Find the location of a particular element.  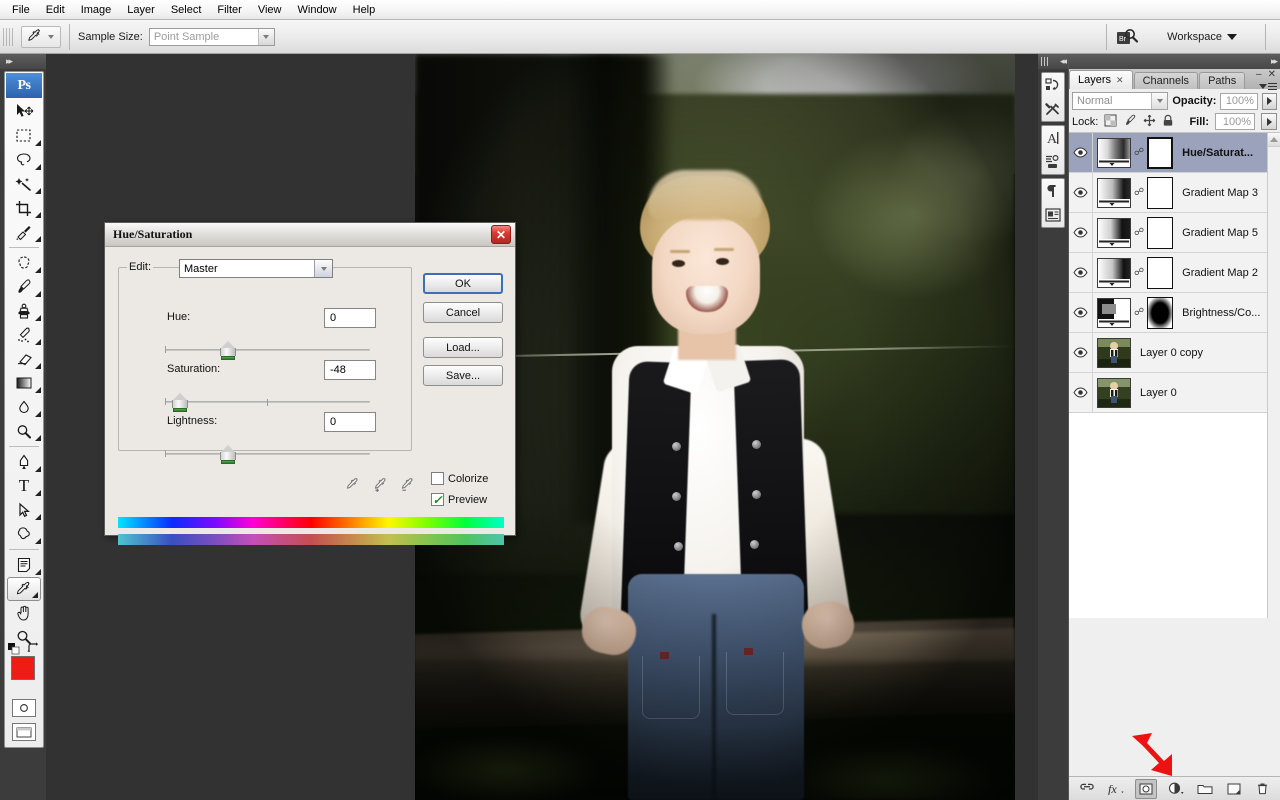

character-panel-icon: A is located at coordinates (1053, 138).